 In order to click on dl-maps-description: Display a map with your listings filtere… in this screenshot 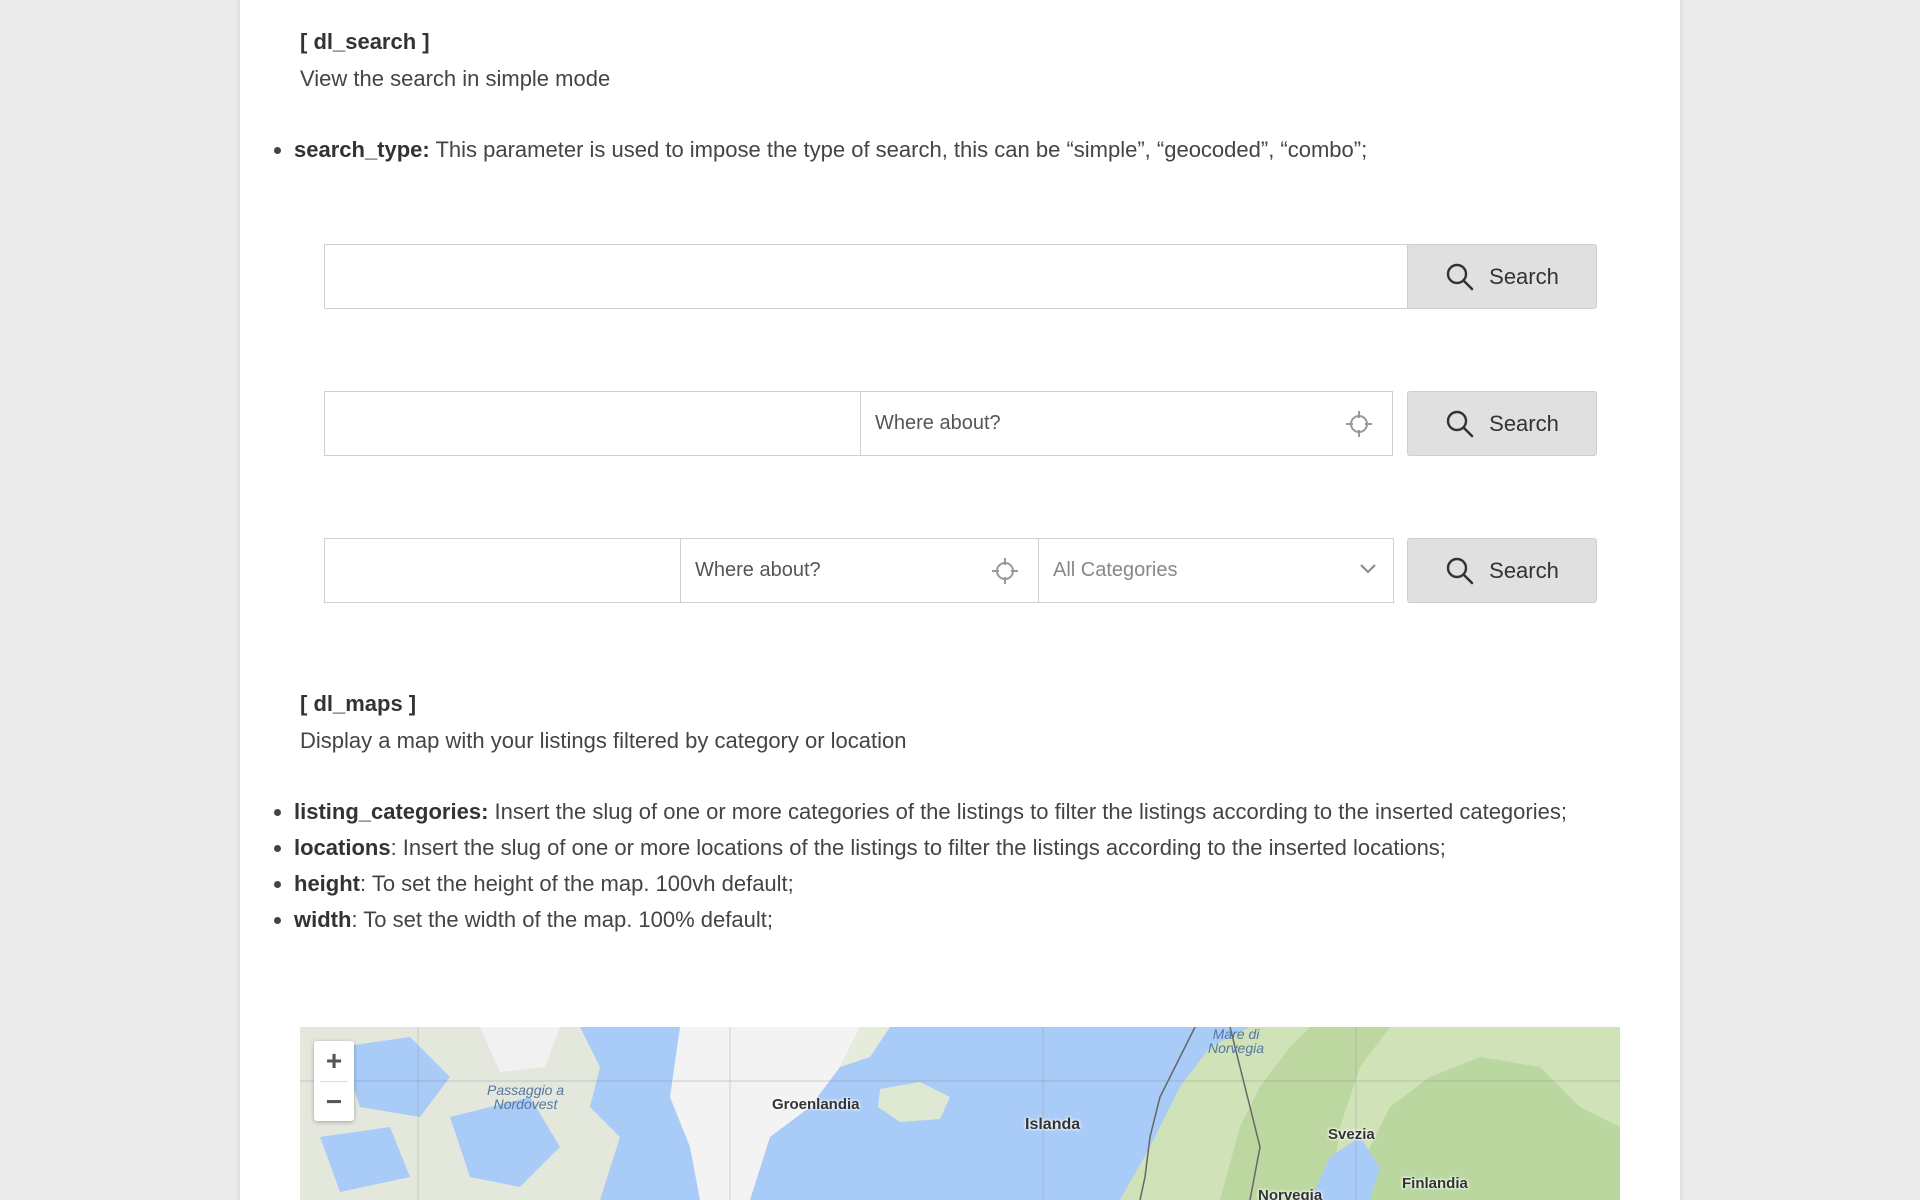, I will do `click(603, 740)`.